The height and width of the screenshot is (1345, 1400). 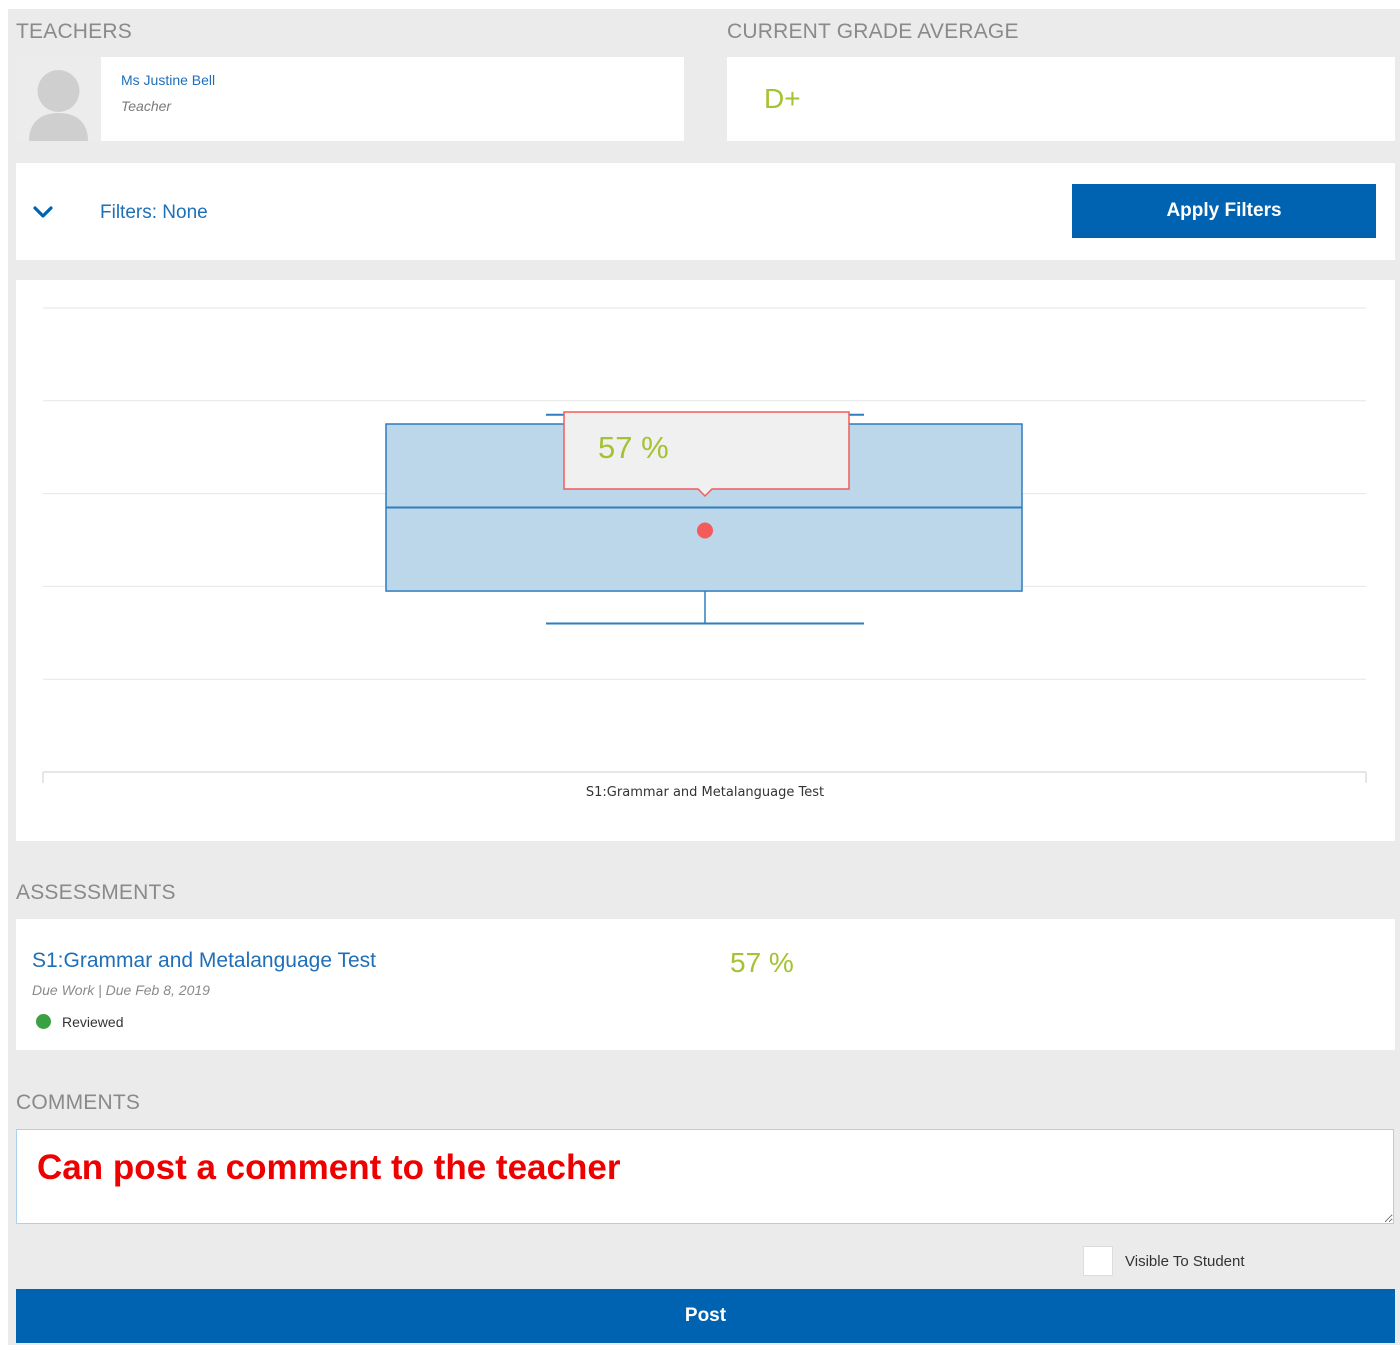 I want to click on visible-to-student-checkbox, so click(x=1098, y=1261).